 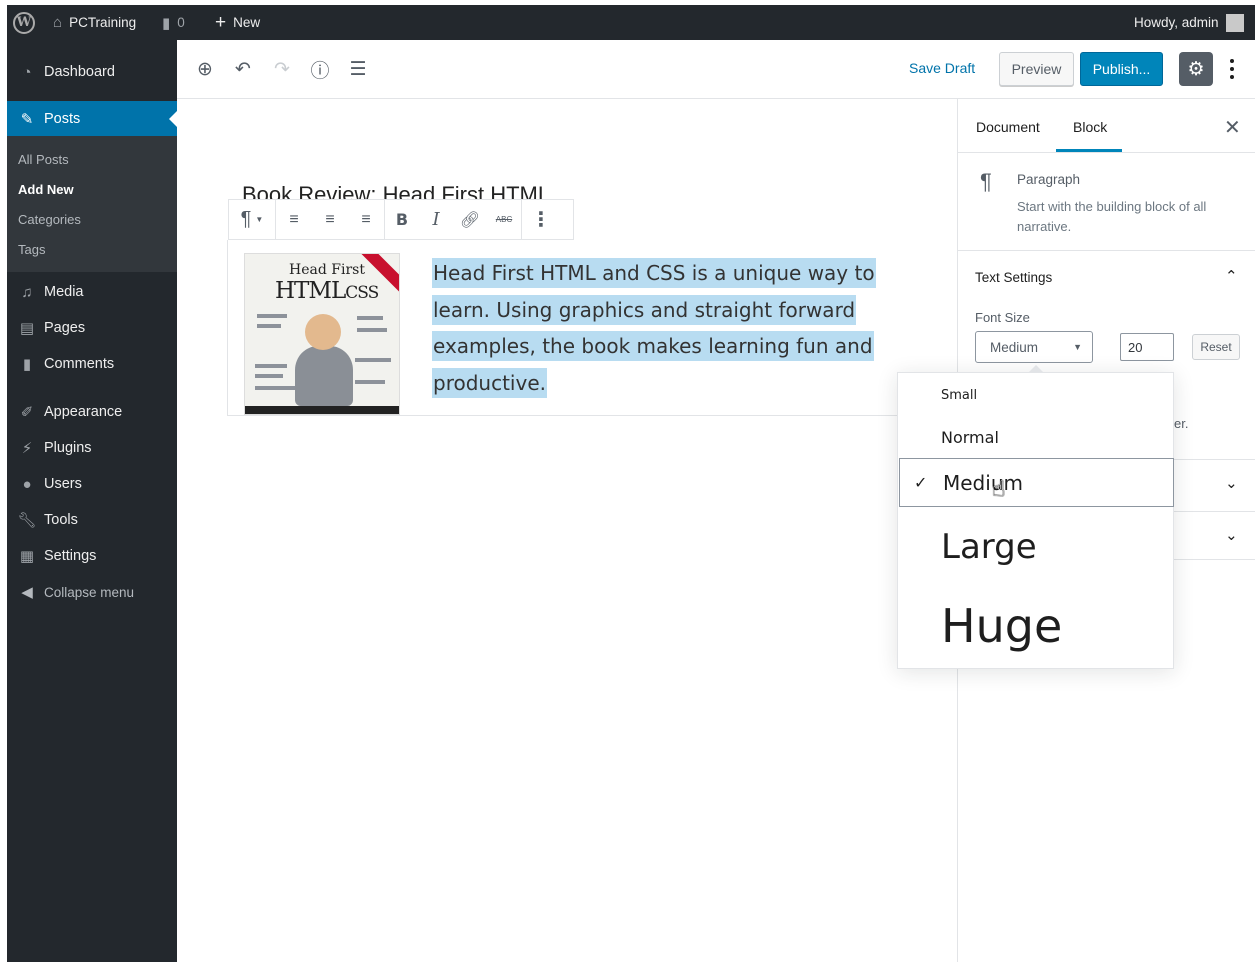 I want to click on settings-tabs: Document Block ✕, so click(x=1106, y=126).